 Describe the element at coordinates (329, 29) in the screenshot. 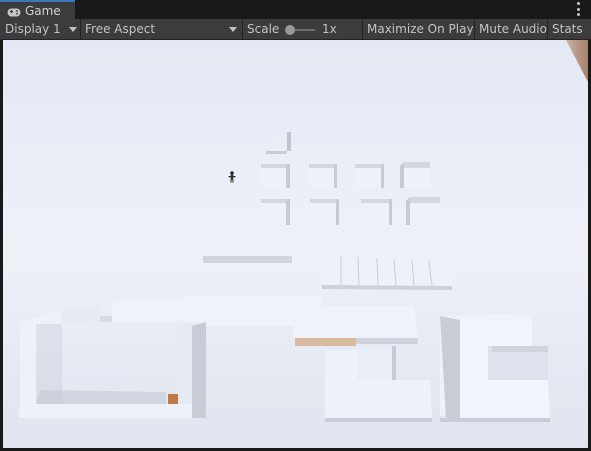

I see `scale-value: 1x` at that location.